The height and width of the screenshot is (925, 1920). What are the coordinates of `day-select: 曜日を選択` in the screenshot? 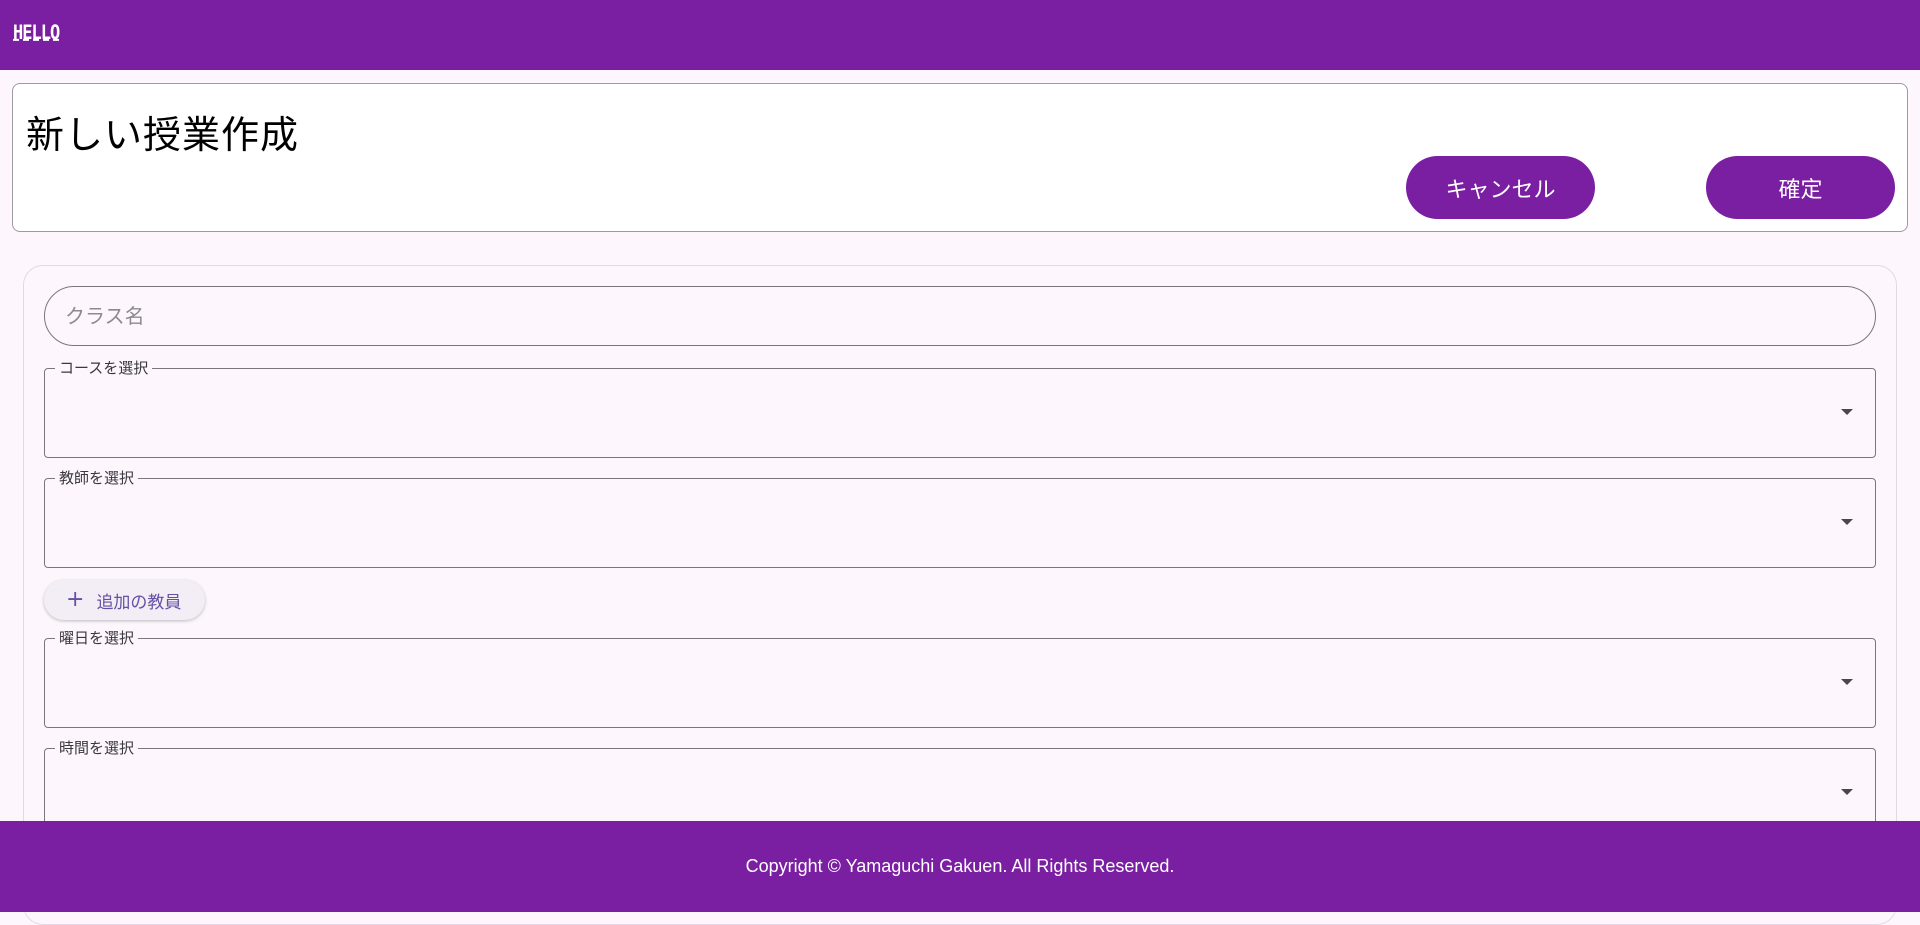 It's located at (960, 678).